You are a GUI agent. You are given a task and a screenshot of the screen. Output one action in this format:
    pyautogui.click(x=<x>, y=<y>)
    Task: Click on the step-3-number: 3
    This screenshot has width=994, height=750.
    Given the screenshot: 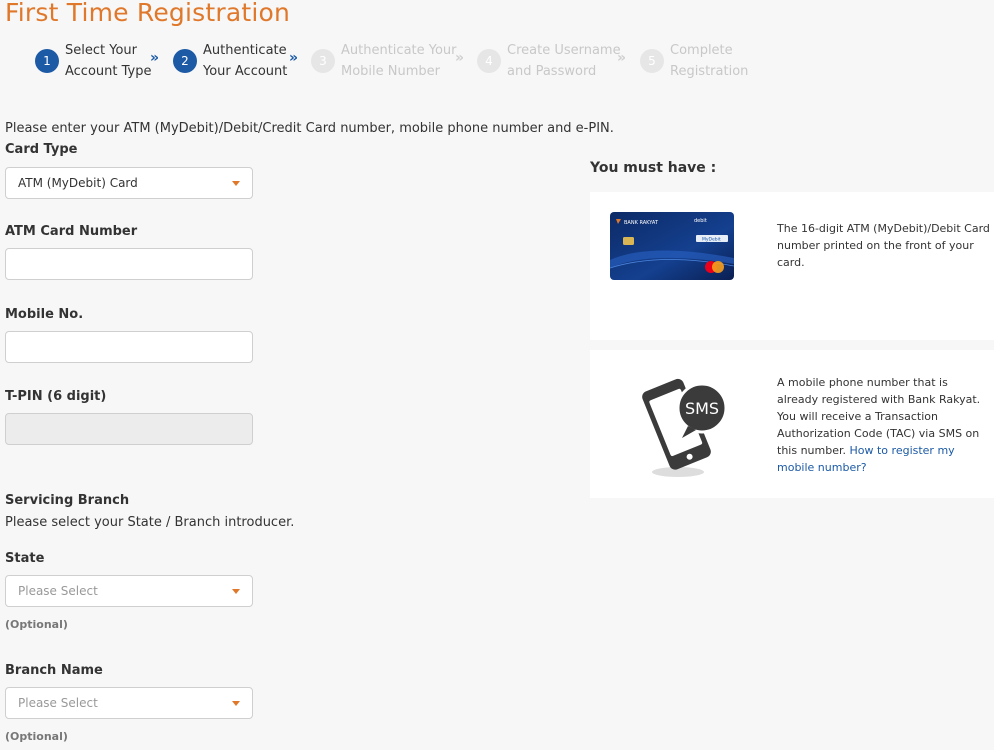 What is the action you would take?
    pyautogui.click(x=323, y=61)
    